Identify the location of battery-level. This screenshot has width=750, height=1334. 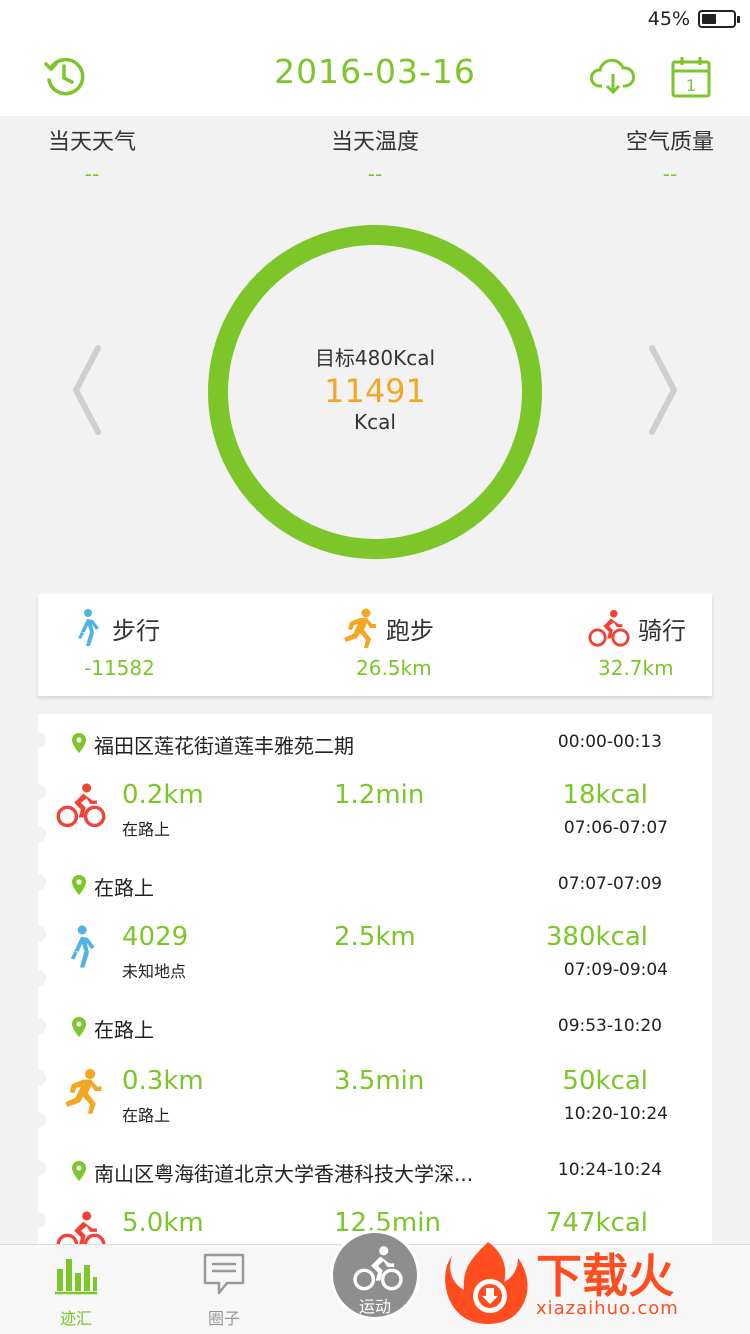
(709, 19).